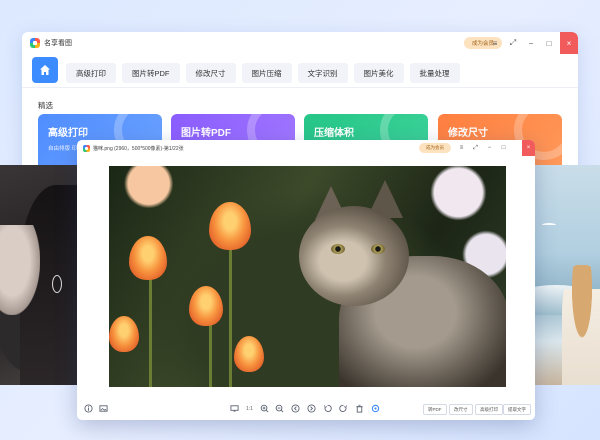  I want to click on photo-face, so click(20, 270).